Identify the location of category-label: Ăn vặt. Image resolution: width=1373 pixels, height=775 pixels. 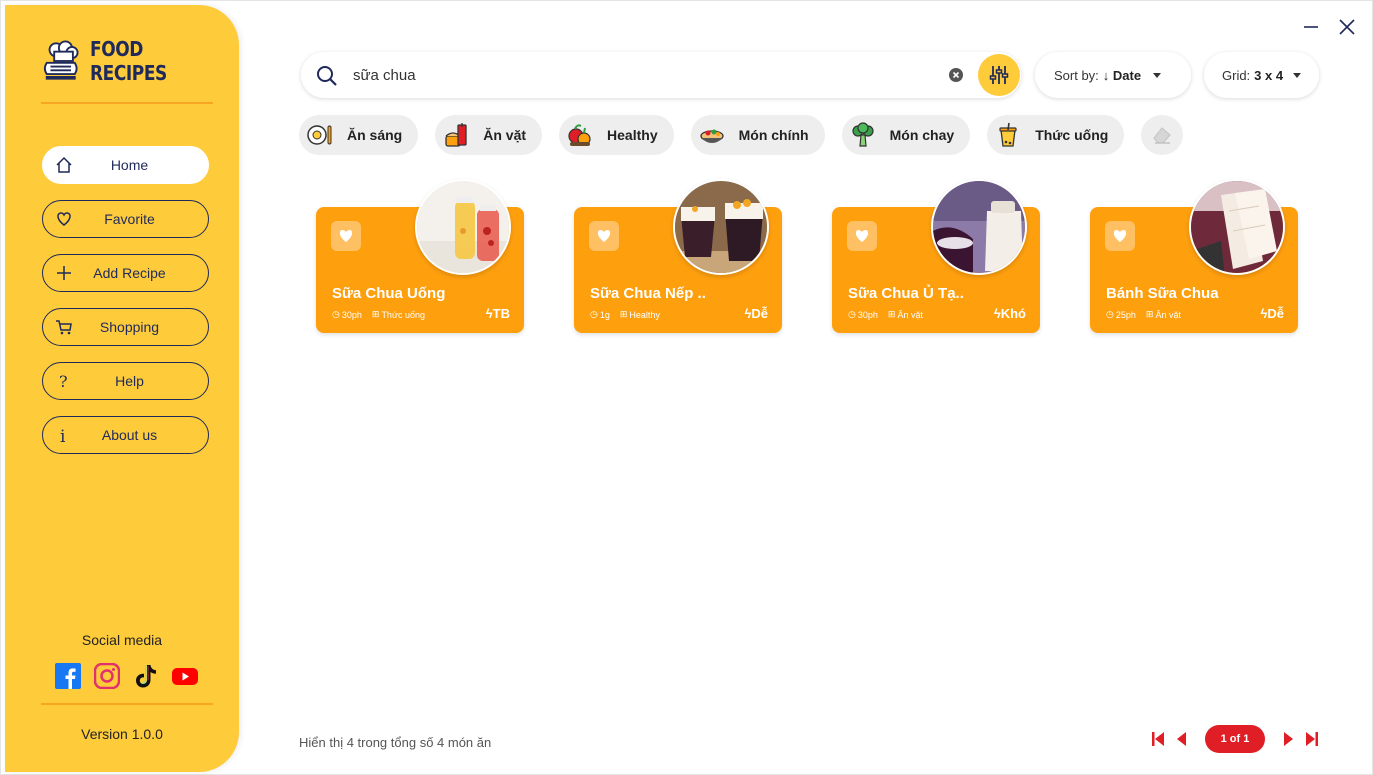
(505, 135).